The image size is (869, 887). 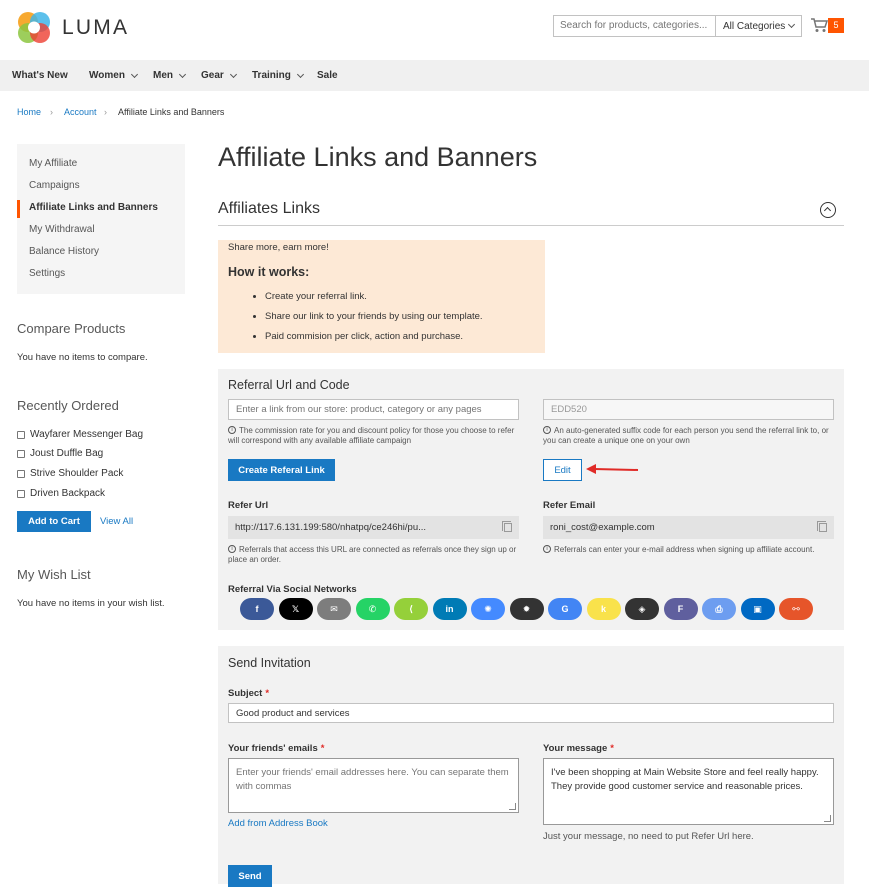 I want to click on collapse-icon, so click(x=828, y=210).